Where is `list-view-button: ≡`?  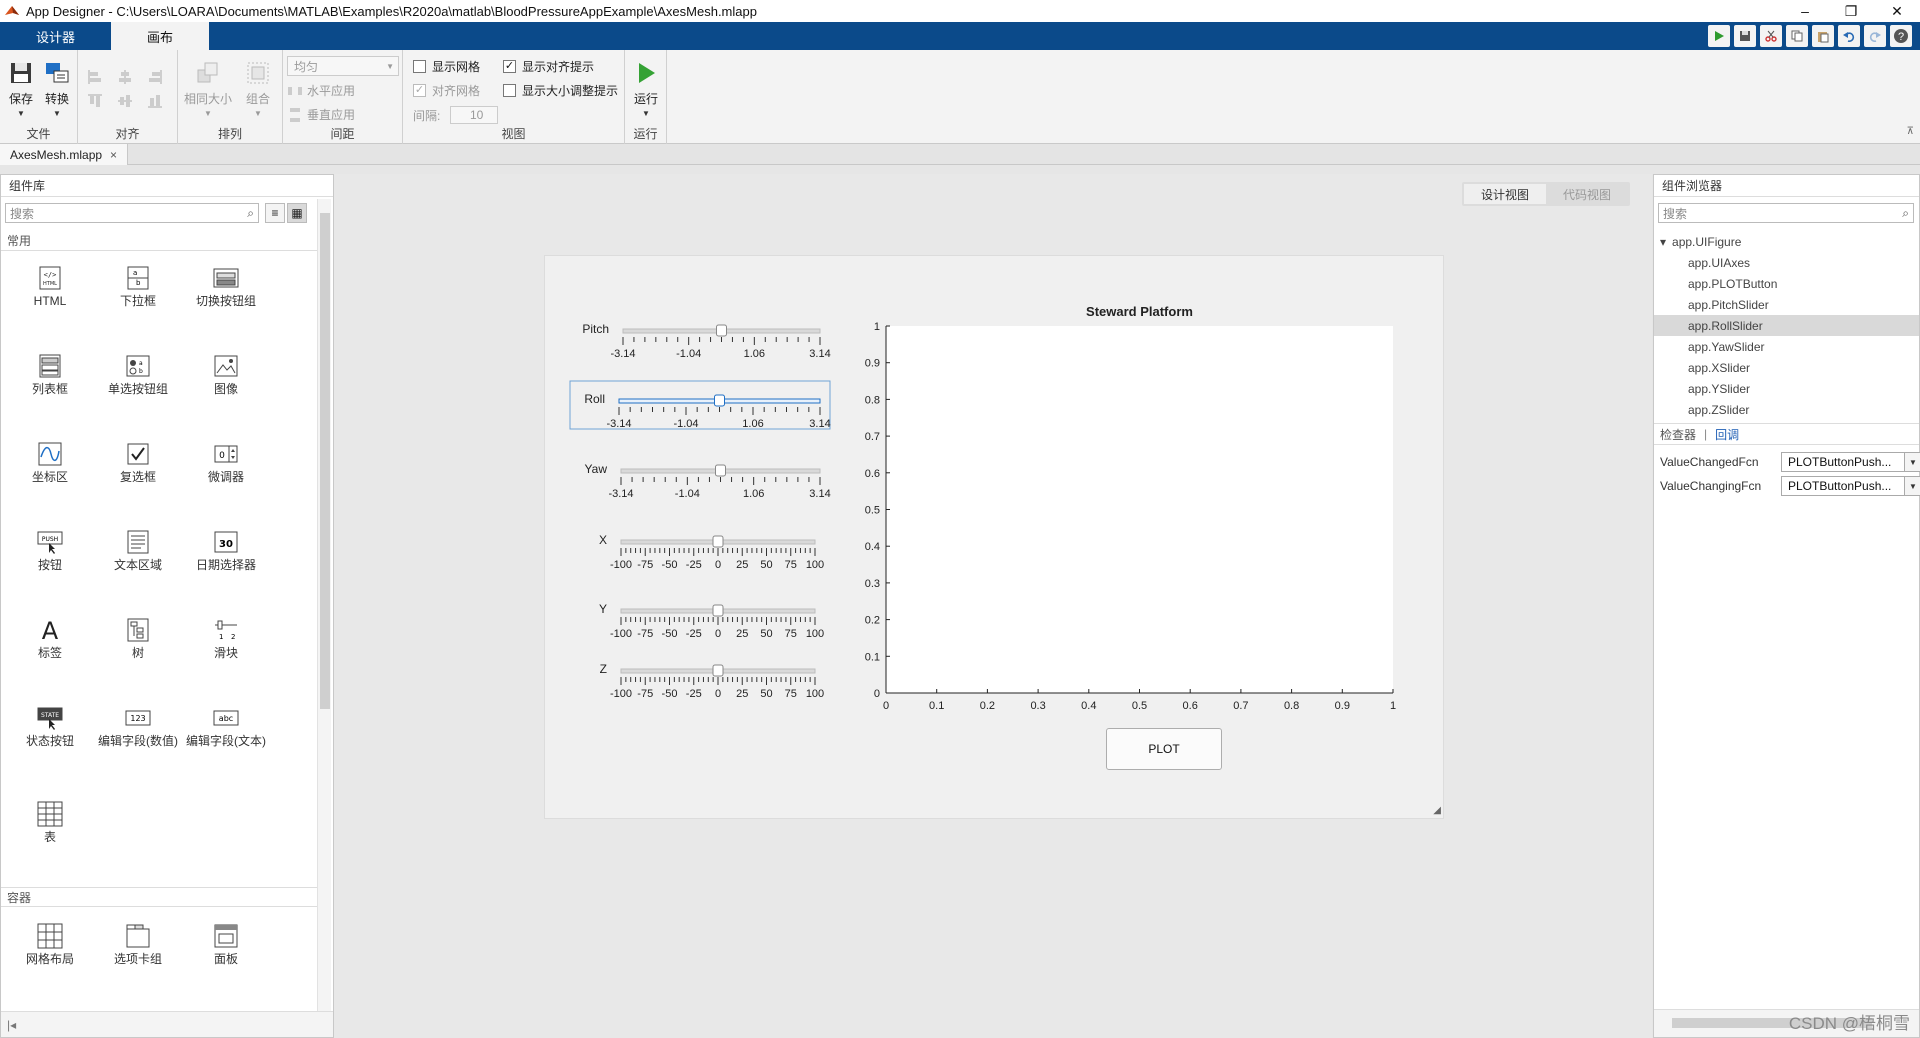 list-view-button: ≡ is located at coordinates (275, 213).